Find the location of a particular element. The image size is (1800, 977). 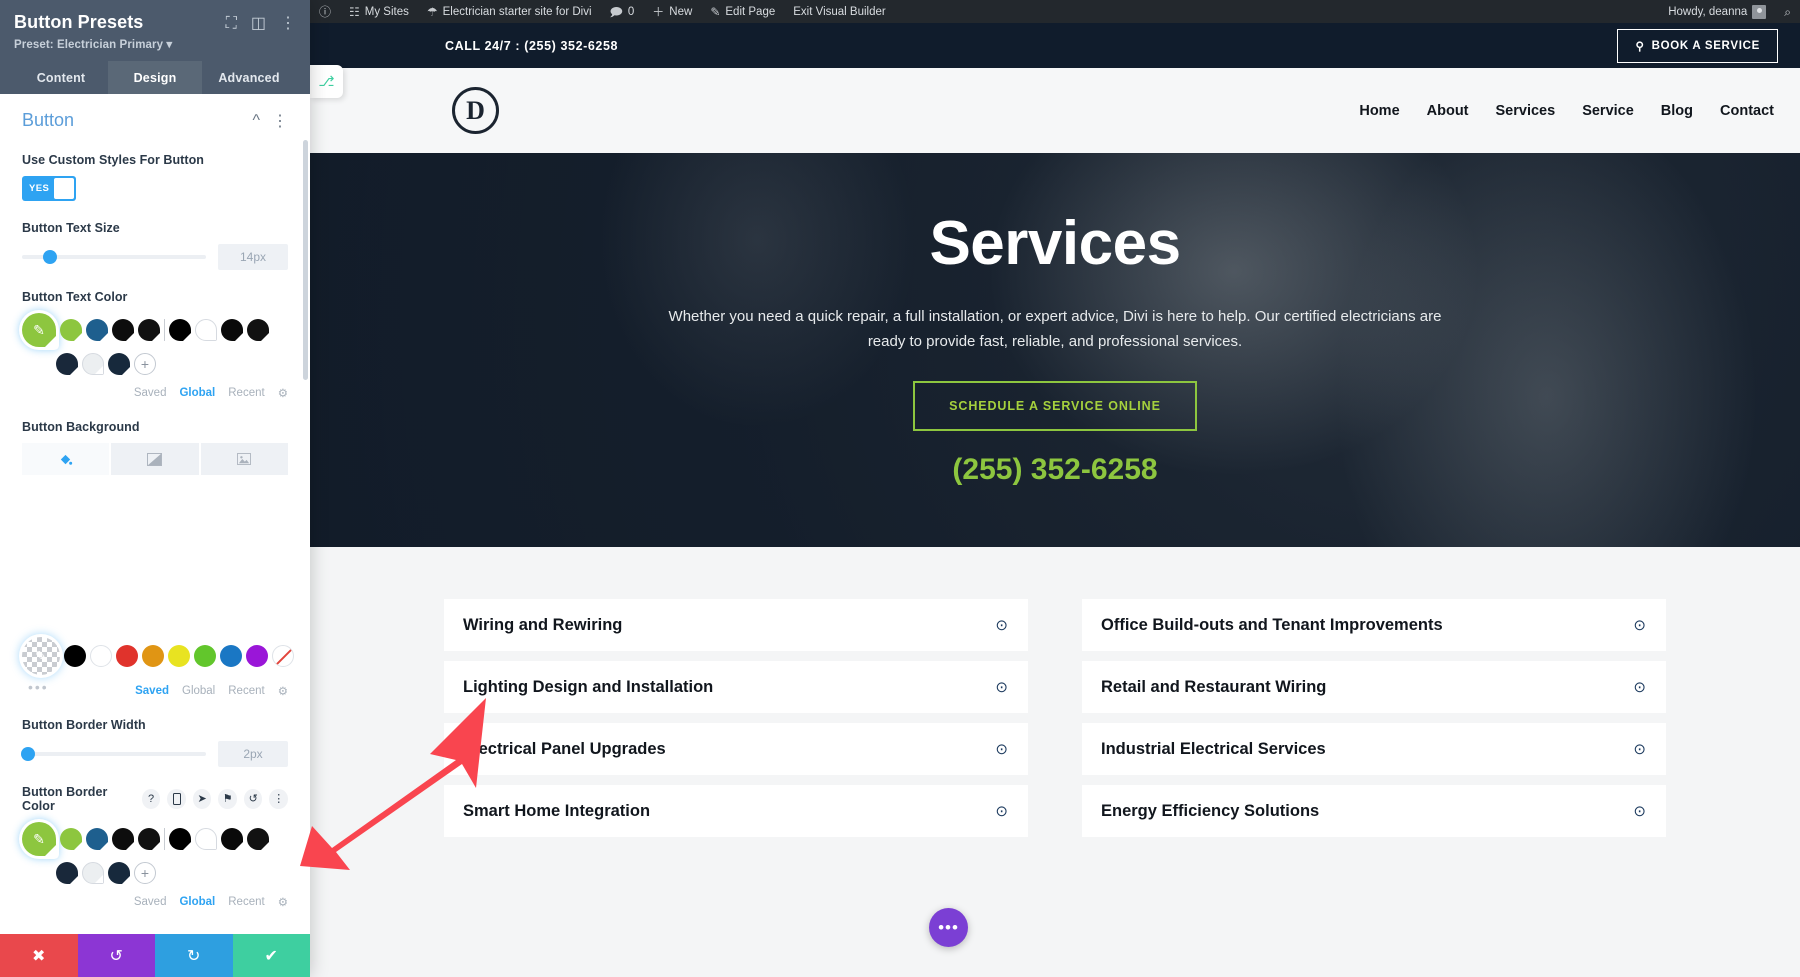

accordion-item: Electrical Panel Upgrades ⊙ is located at coordinates (736, 749).